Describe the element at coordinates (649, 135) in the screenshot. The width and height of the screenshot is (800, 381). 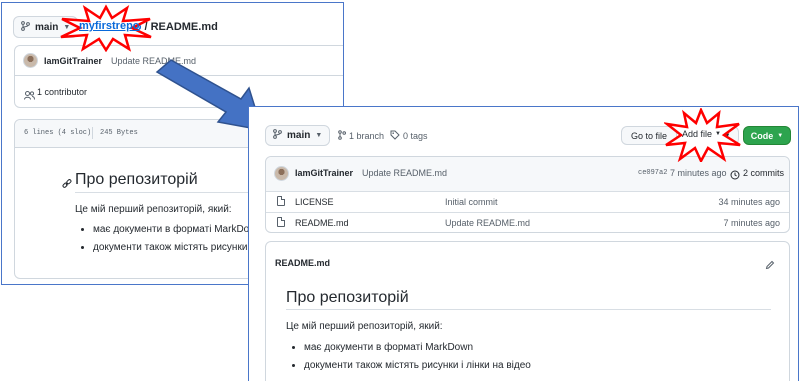
I see `go-to-file-label: Go to file` at that location.